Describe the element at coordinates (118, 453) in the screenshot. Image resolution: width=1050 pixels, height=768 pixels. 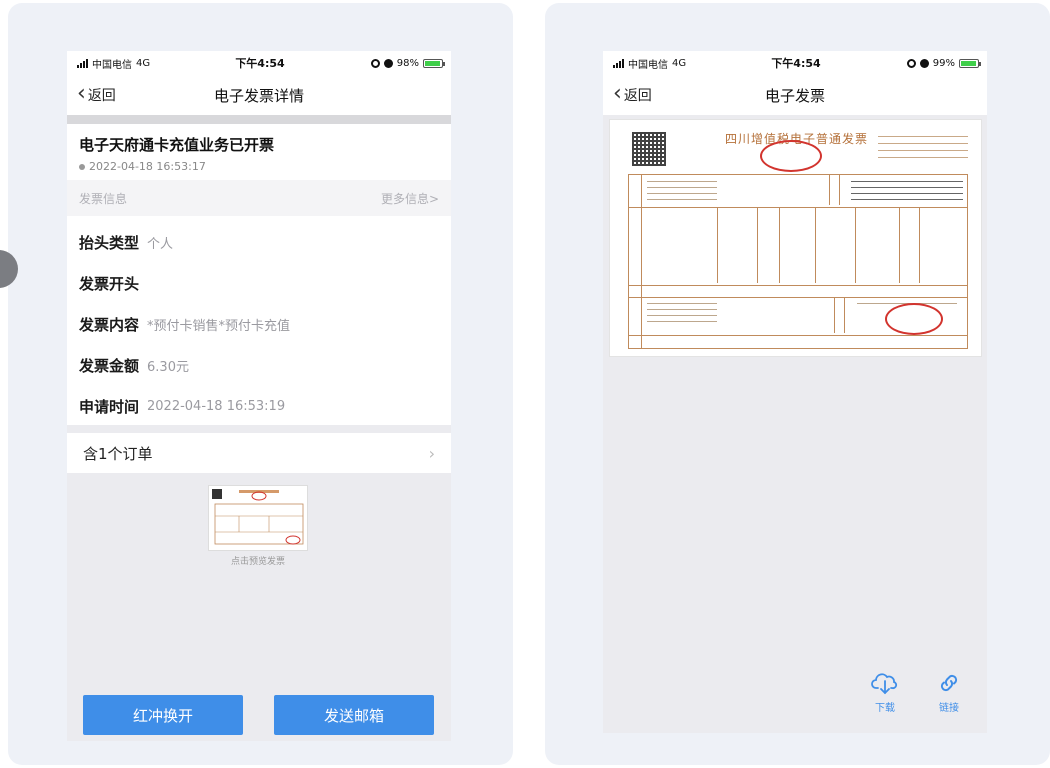
I see `order-label: 含1个订单` at that location.